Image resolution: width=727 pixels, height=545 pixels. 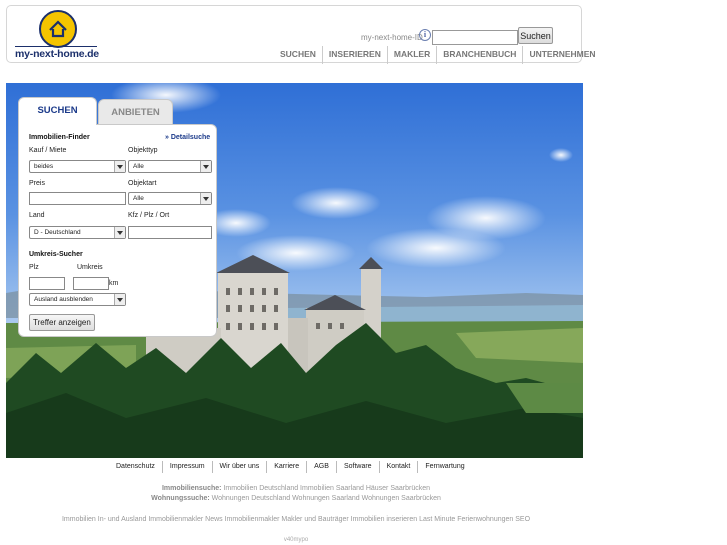 What do you see at coordinates (90, 267) in the screenshot?
I see `umkreis-label: Umkreis` at bounding box center [90, 267].